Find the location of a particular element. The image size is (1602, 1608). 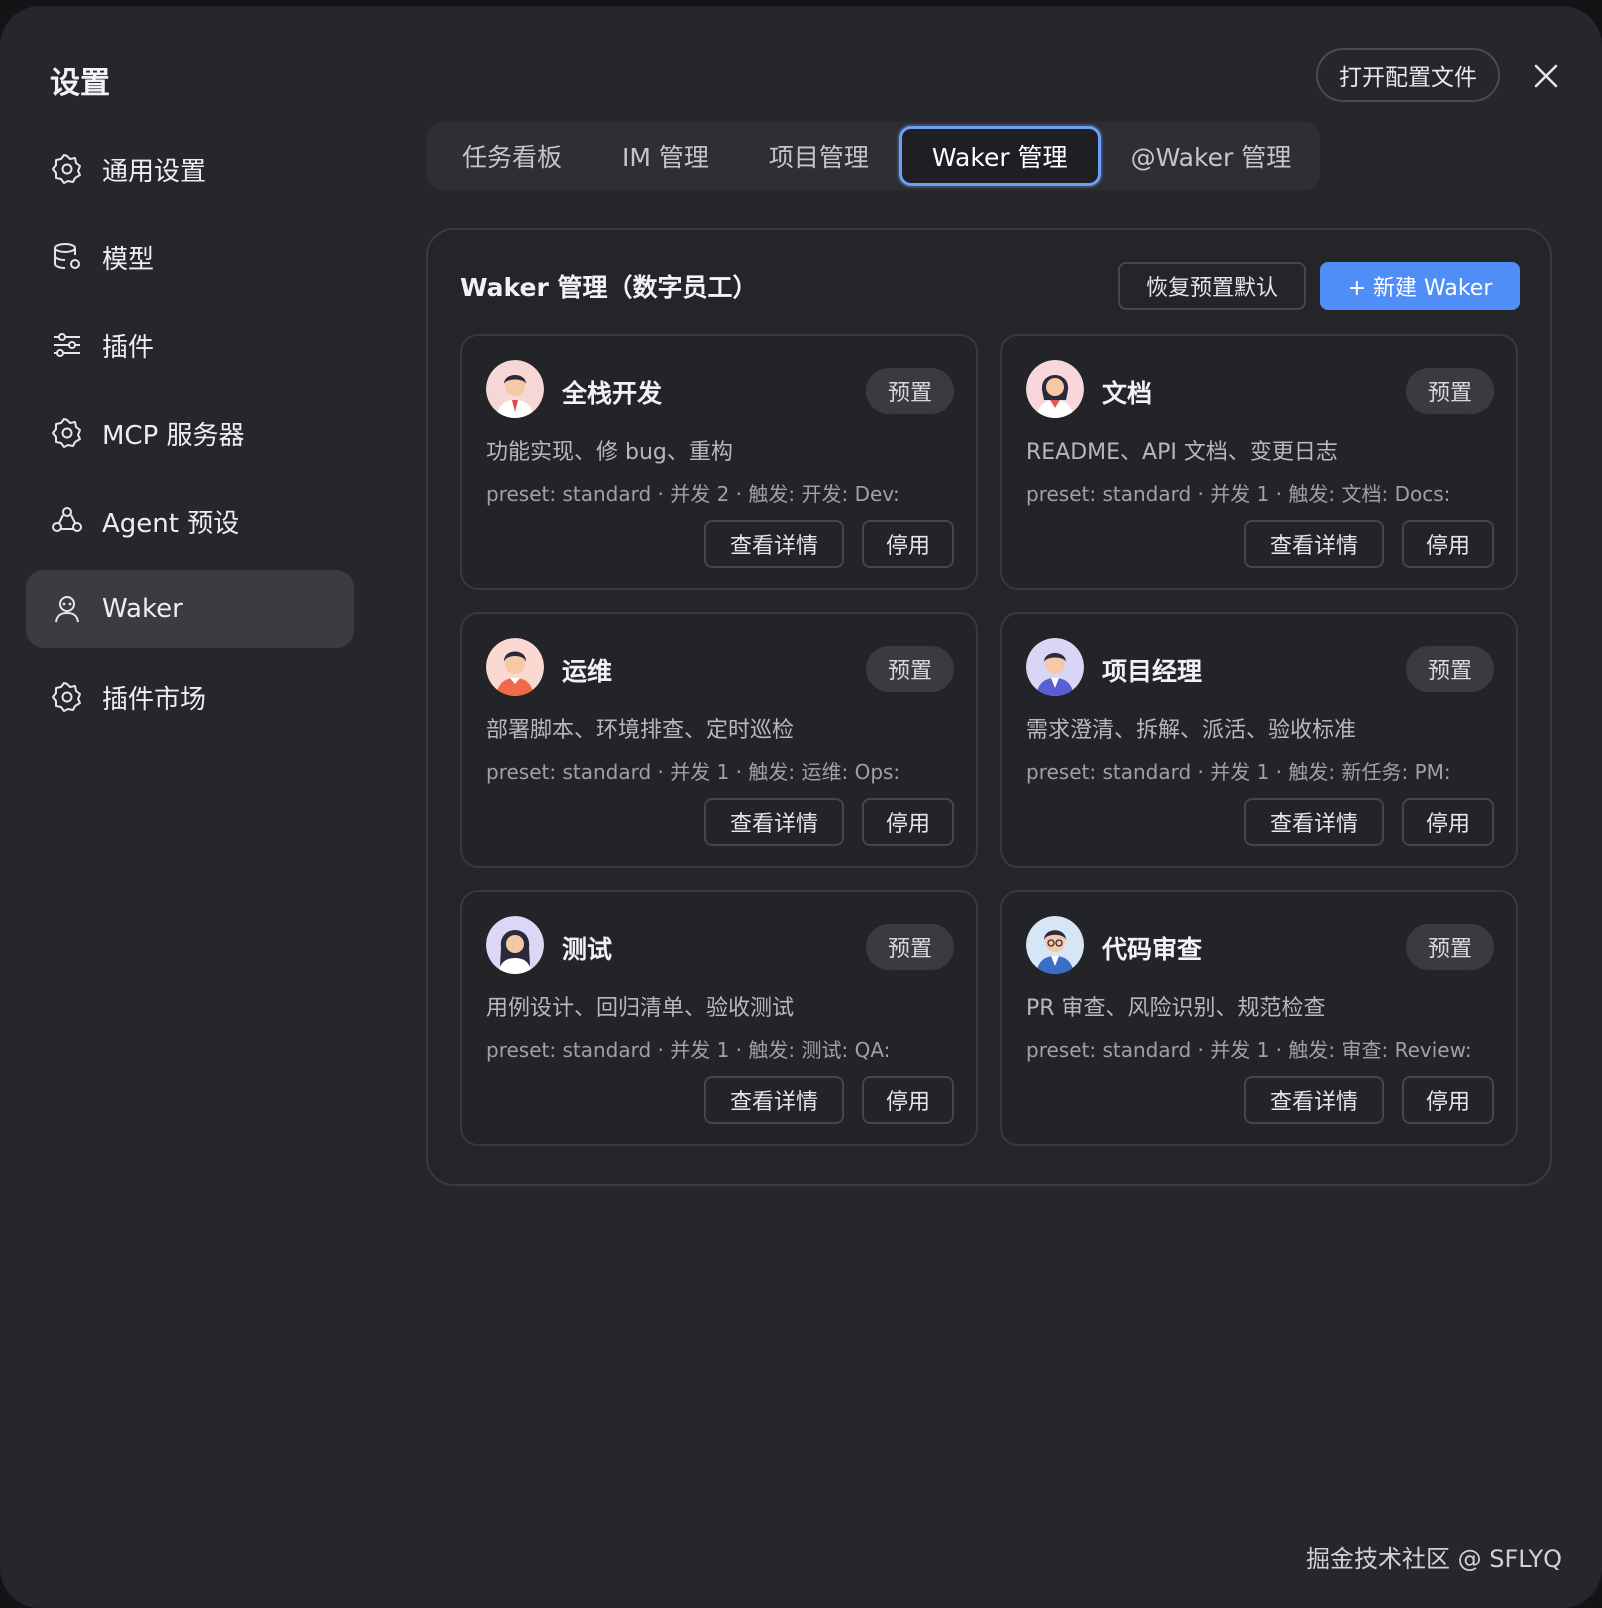

close-icon is located at coordinates (1546, 76).